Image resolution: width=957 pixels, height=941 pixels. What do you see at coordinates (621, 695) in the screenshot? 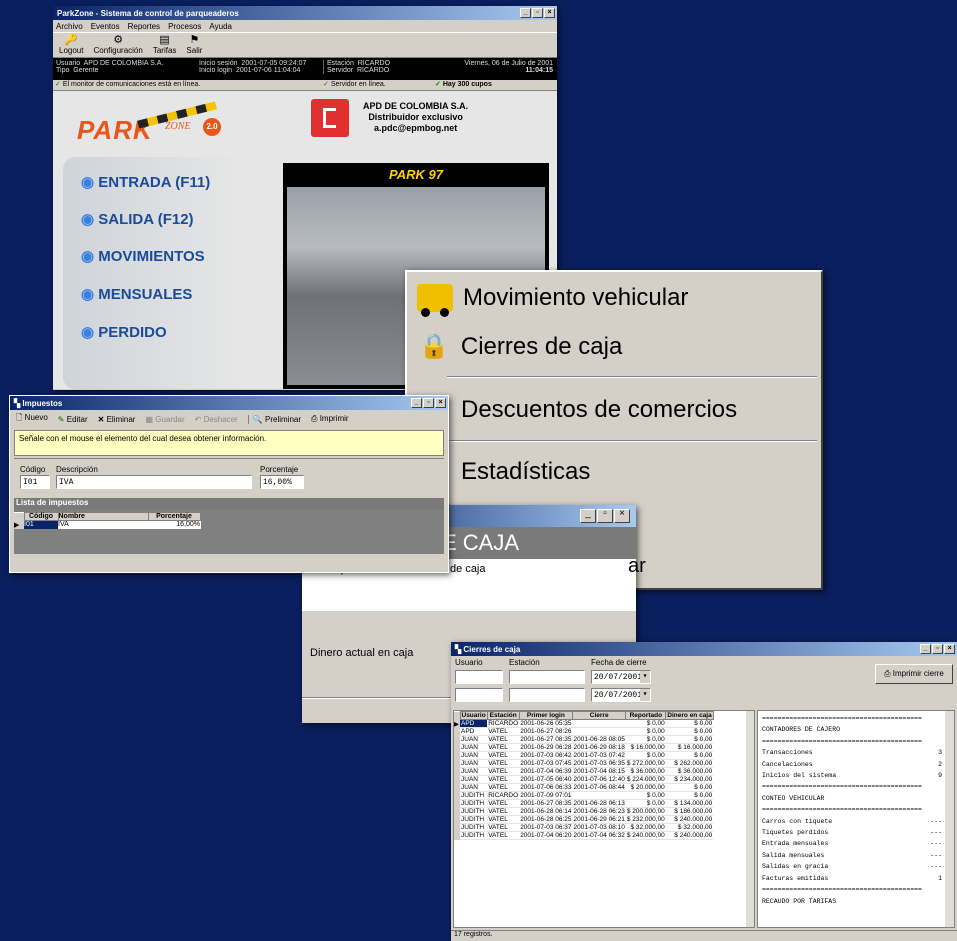
I see `fecha-hasta-input: 20/07/2001 ▾` at bounding box center [621, 695].